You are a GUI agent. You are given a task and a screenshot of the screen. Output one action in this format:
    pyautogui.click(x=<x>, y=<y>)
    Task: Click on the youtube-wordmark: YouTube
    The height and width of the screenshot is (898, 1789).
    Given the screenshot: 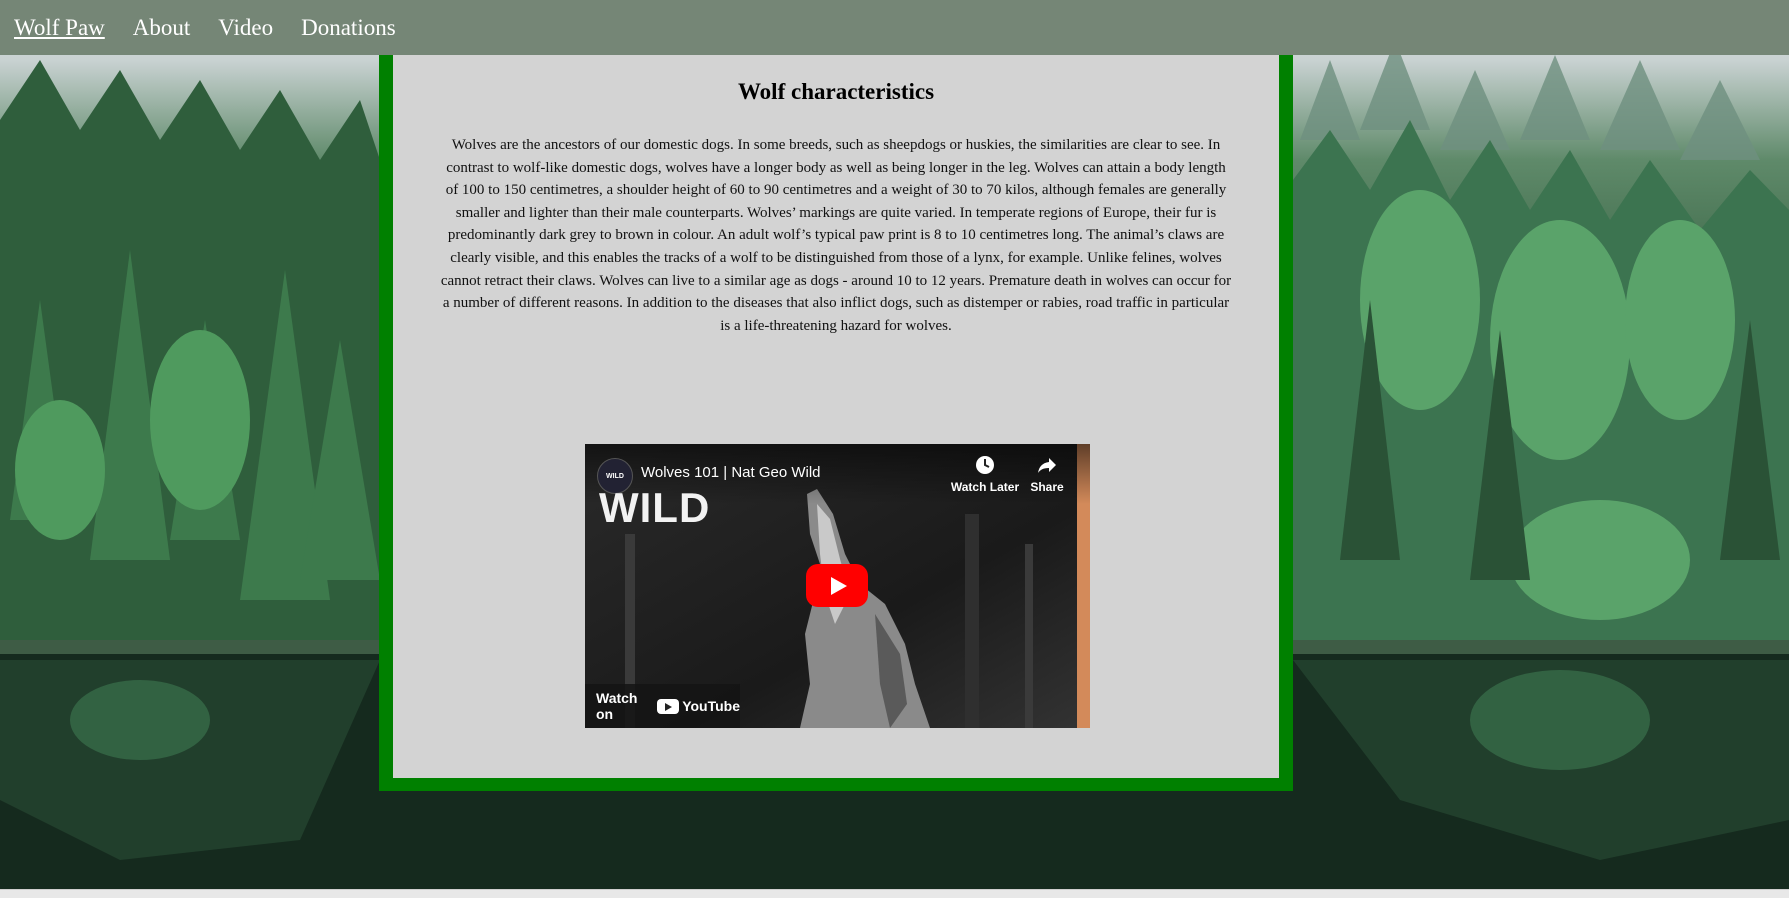 What is the action you would take?
    pyautogui.click(x=711, y=706)
    